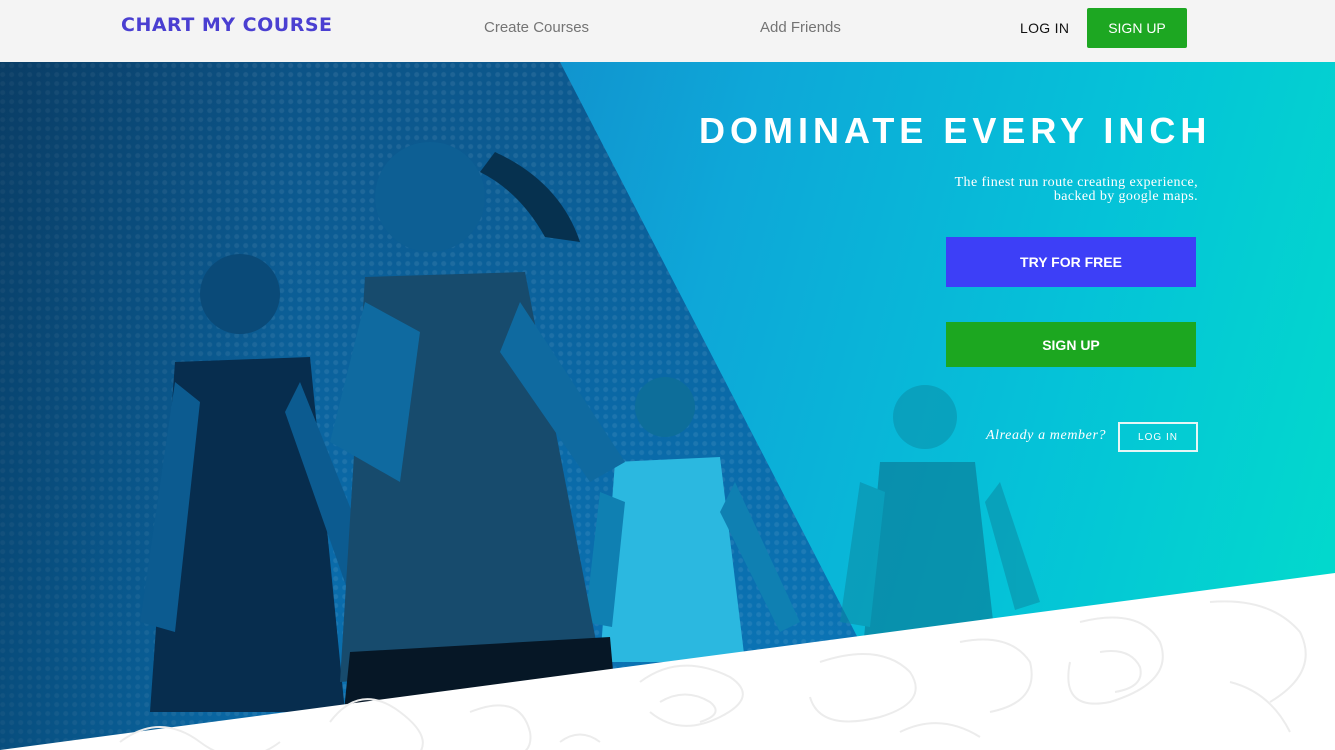 This screenshot has width=1335, height=750. I want to click on hero-signup-button: SIGN UP, so click(1071, 344).